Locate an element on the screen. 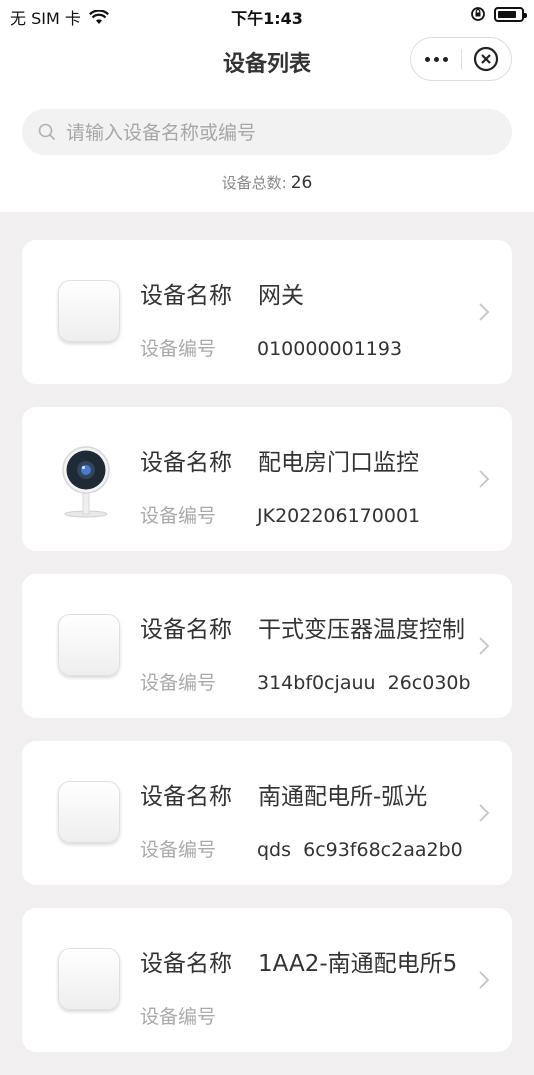 This screenshot has height=1075, width=534. device-total-label: 设备总数: is located at coordinates (254, 183).